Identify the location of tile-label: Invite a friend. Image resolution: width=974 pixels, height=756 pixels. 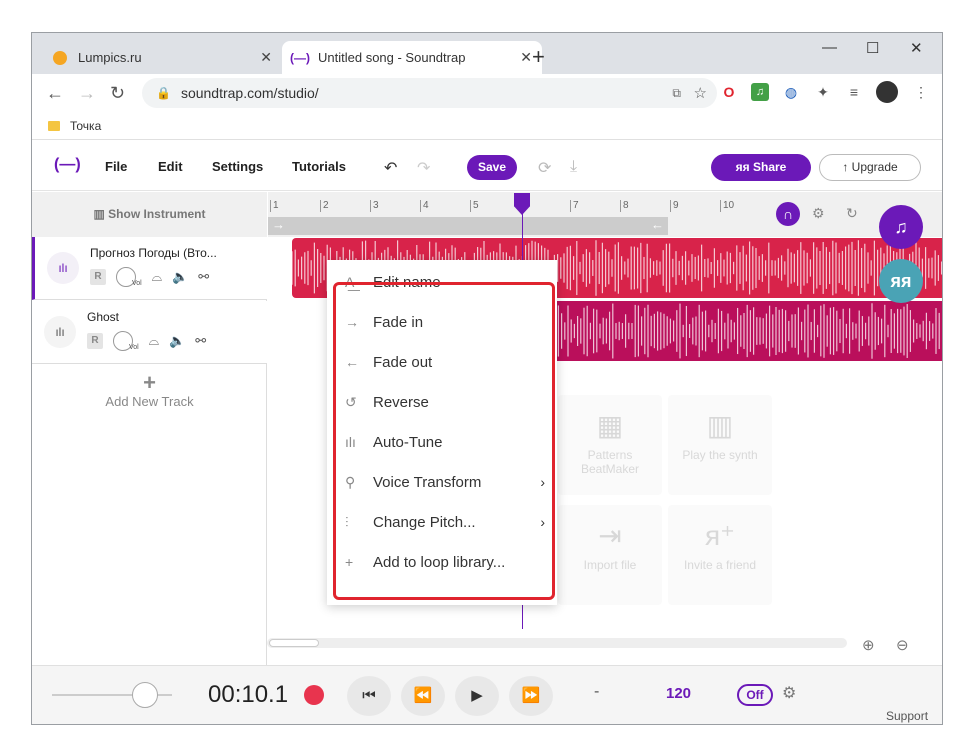
(720, 565).